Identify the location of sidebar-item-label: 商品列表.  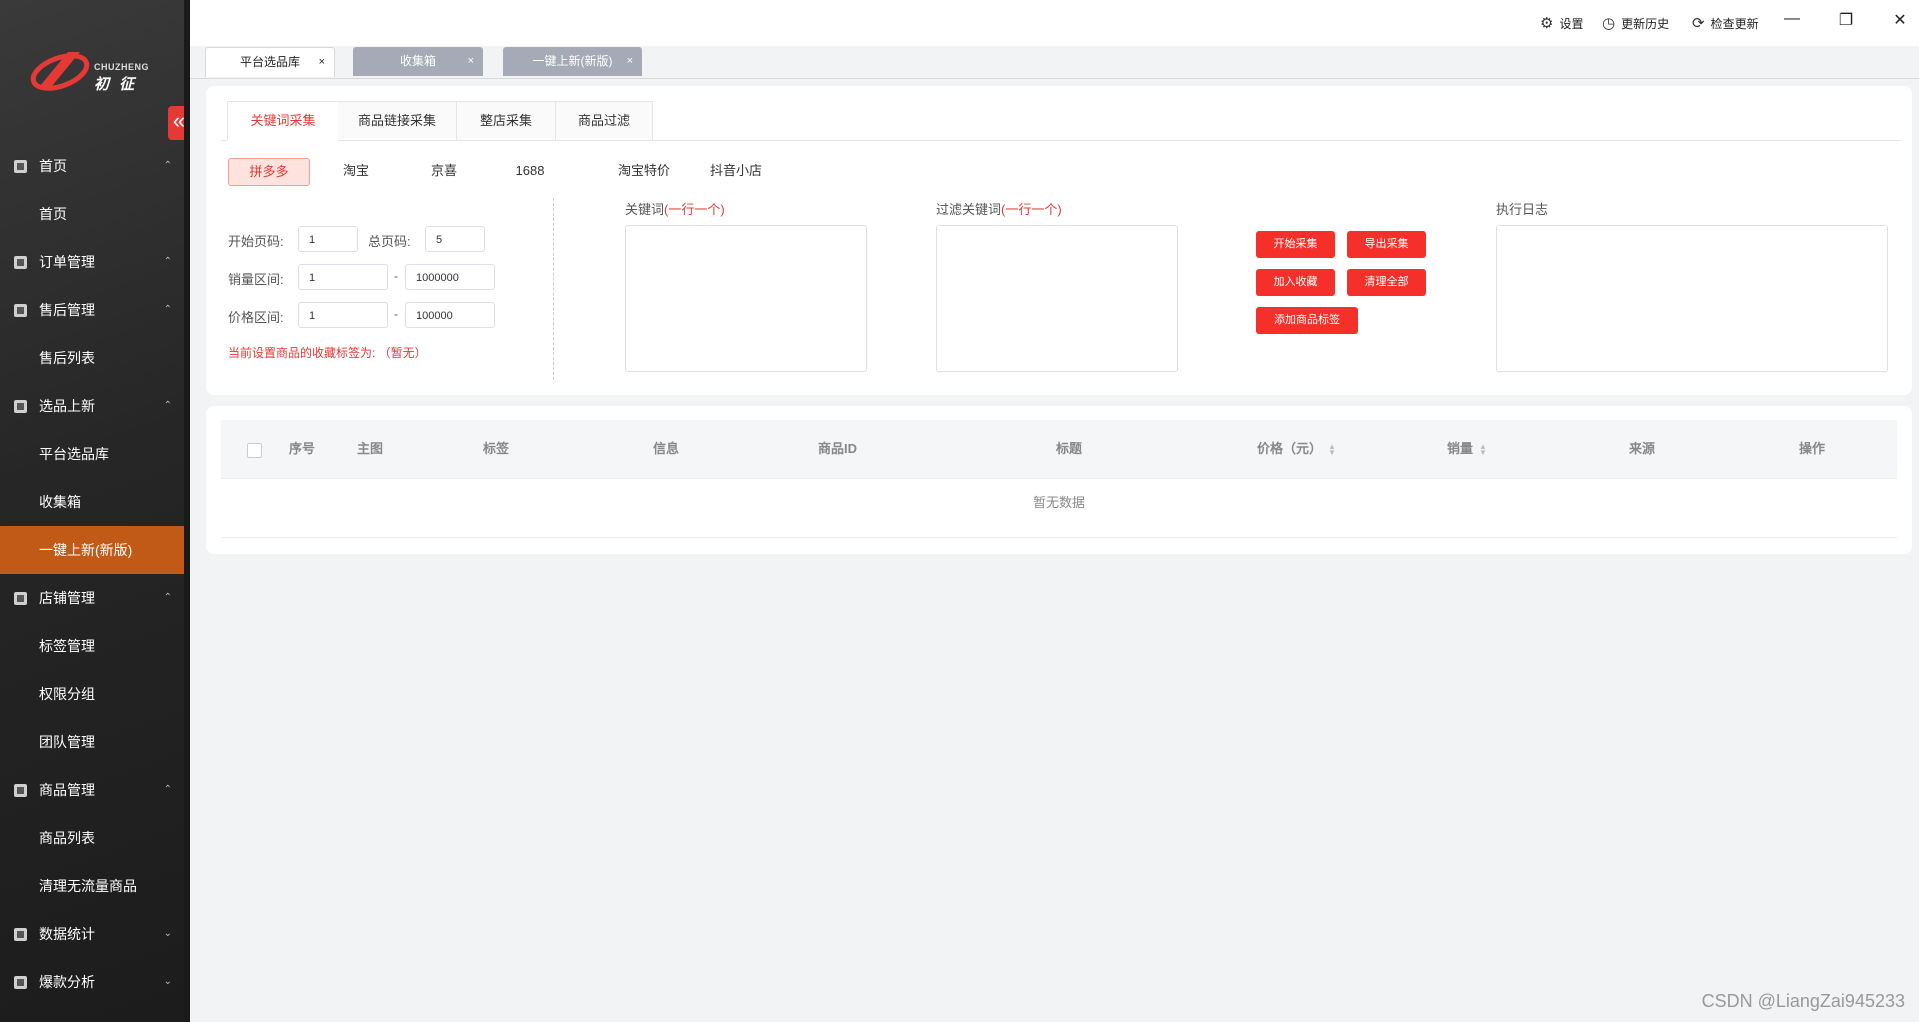
(67, 838).